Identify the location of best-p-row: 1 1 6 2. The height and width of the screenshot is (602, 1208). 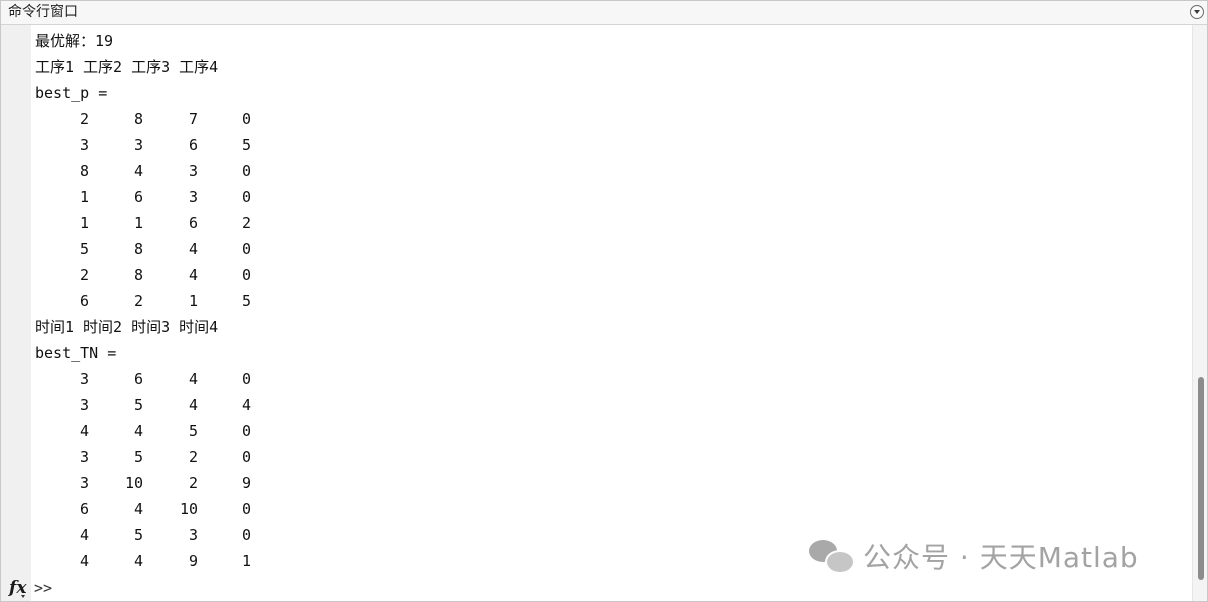
(161, 223).